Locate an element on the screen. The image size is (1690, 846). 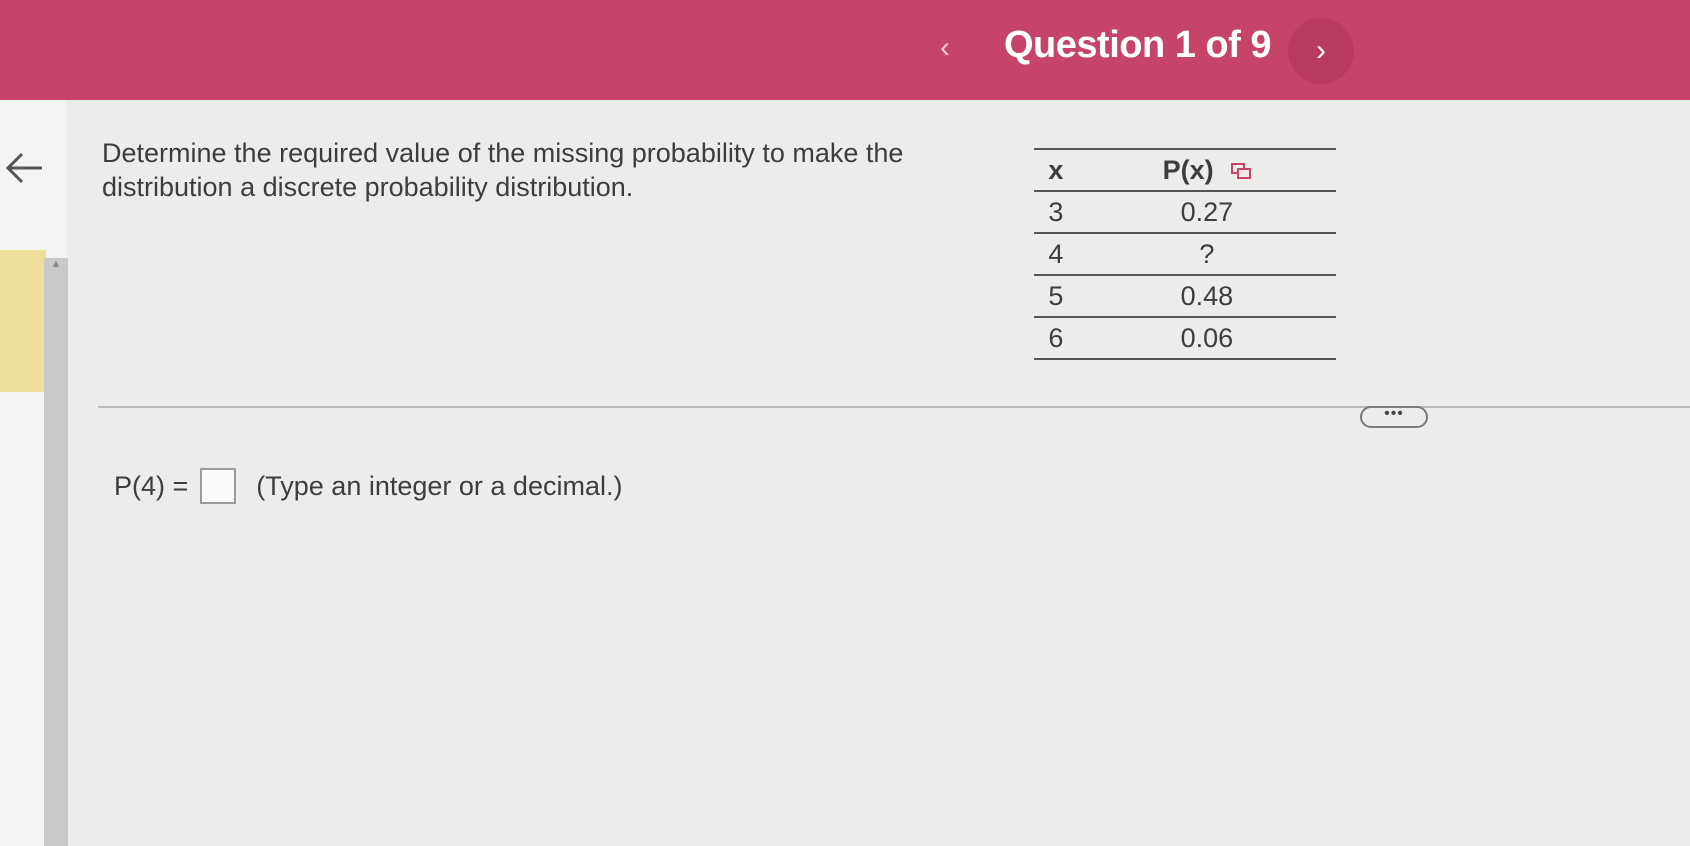
column-header-px-label: P(x) is located at coordinates (1188, 169).